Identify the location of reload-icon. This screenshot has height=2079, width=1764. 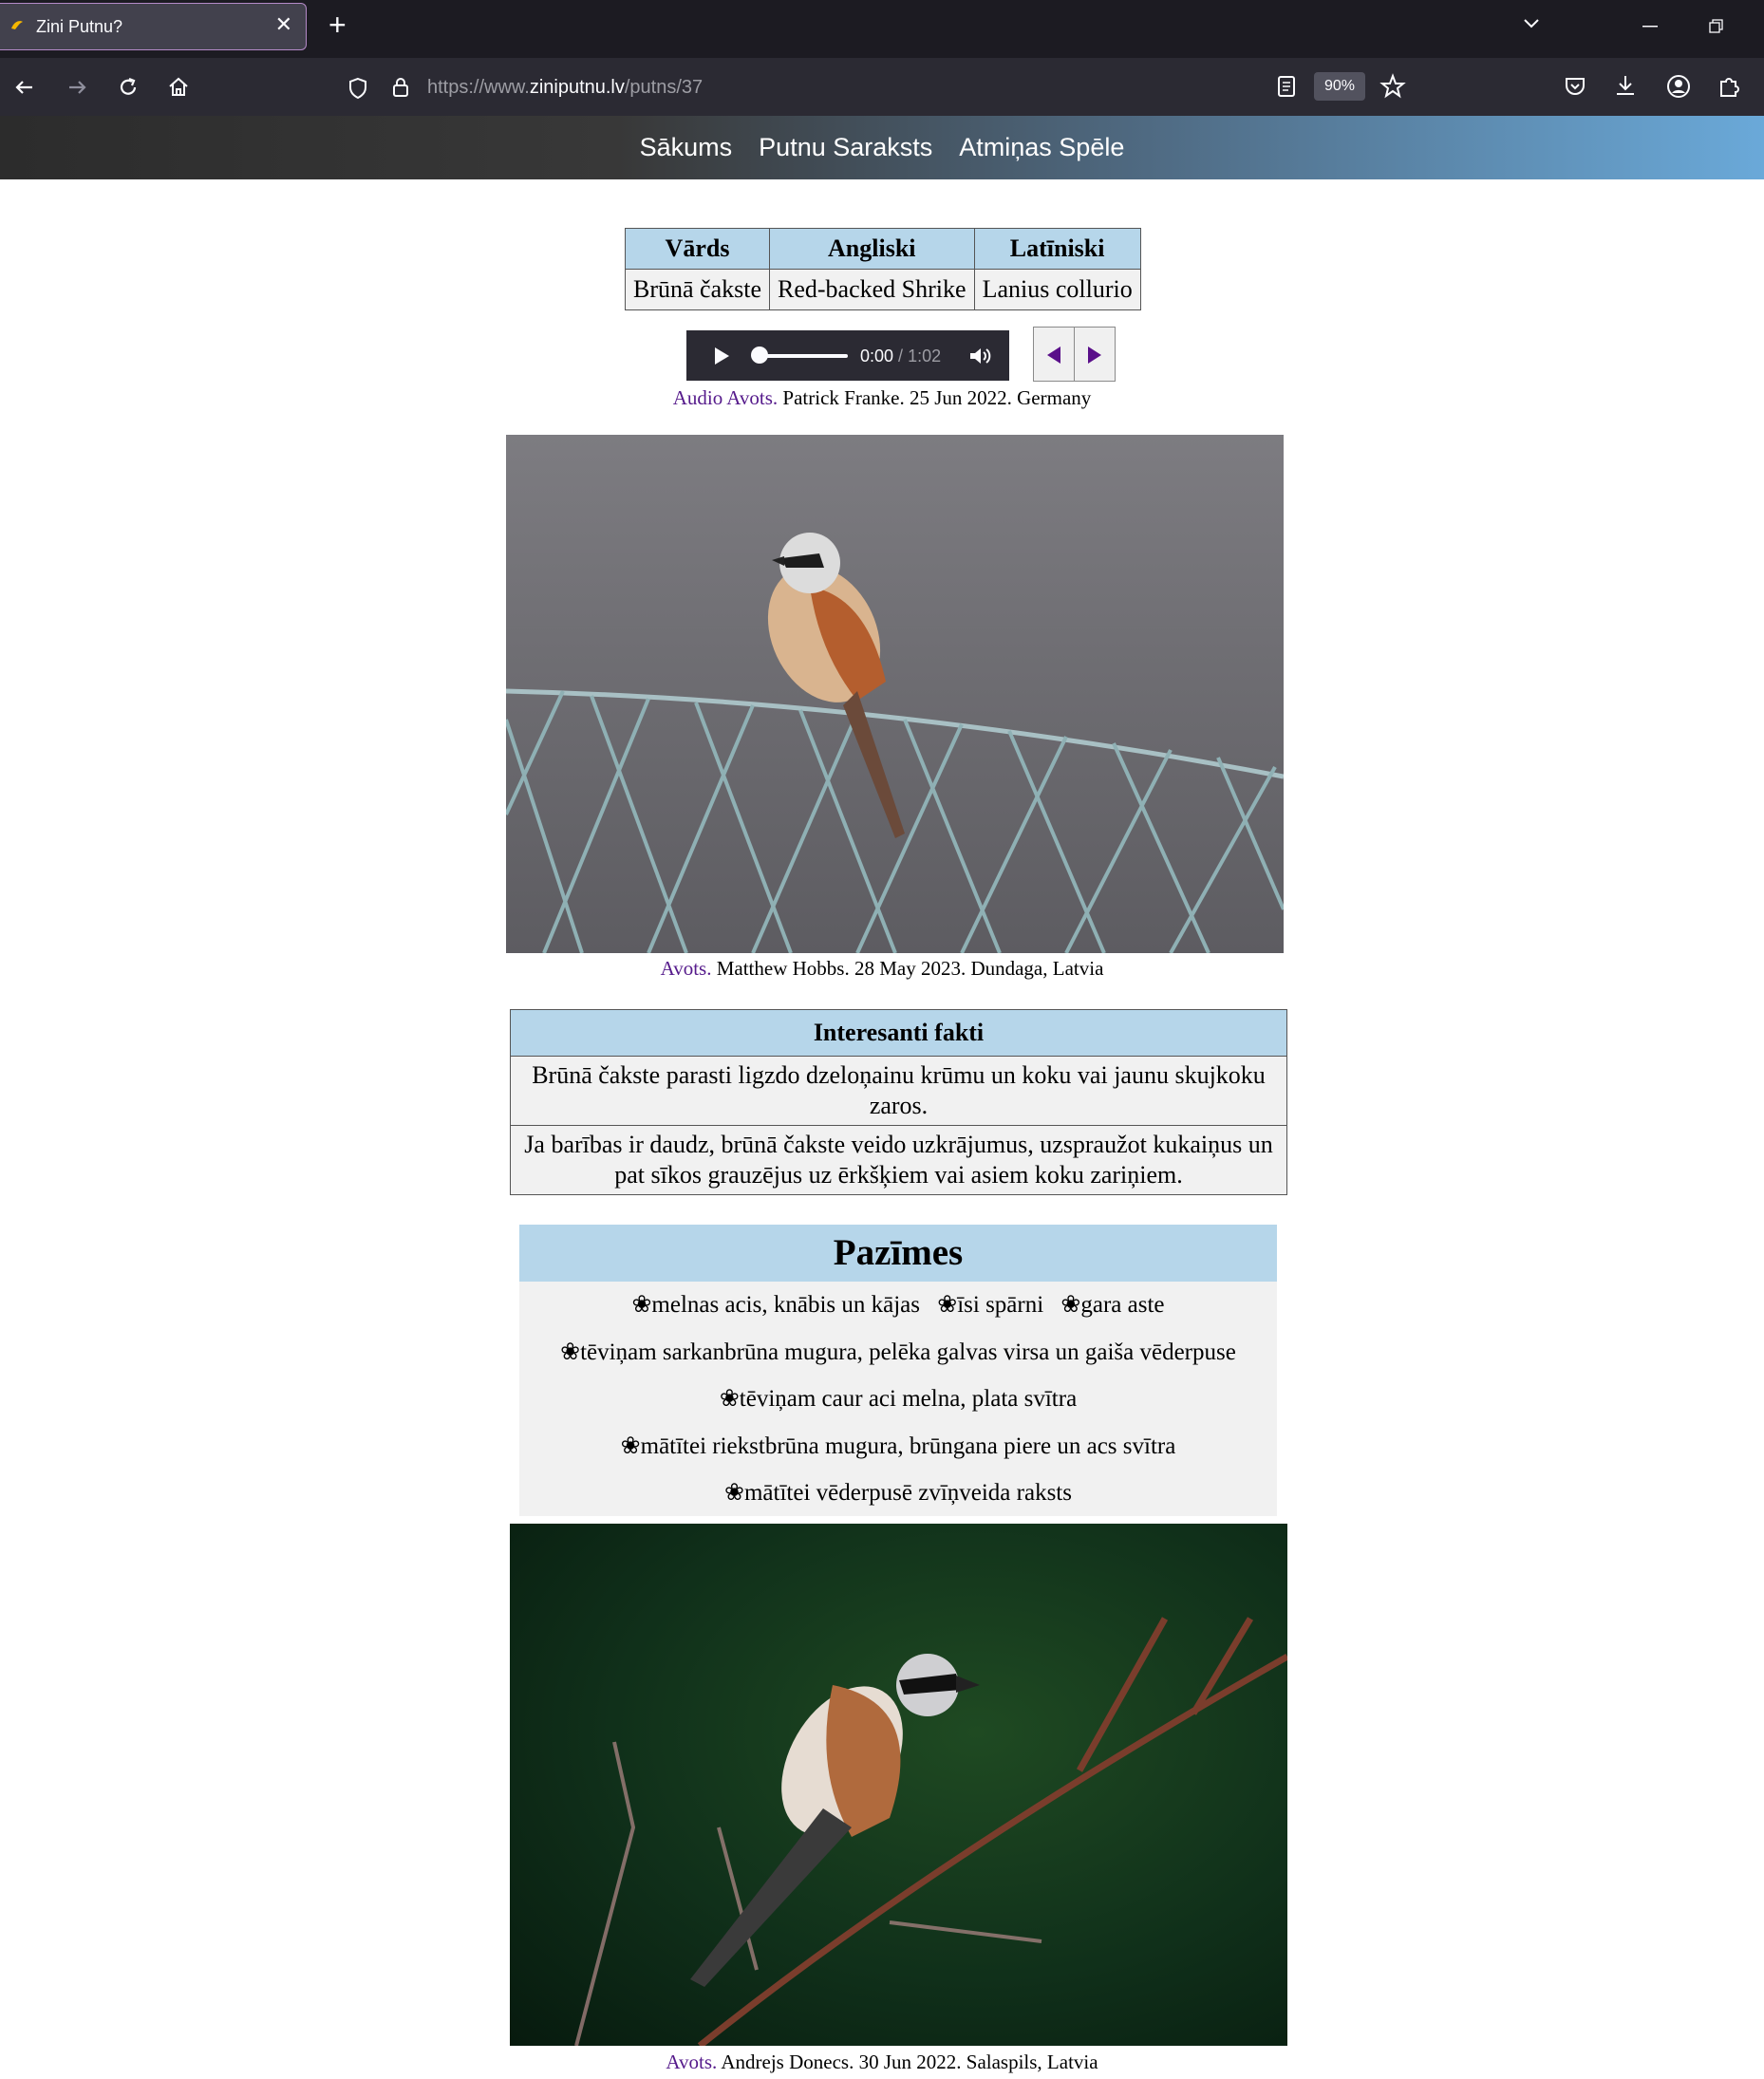
(128, 87).